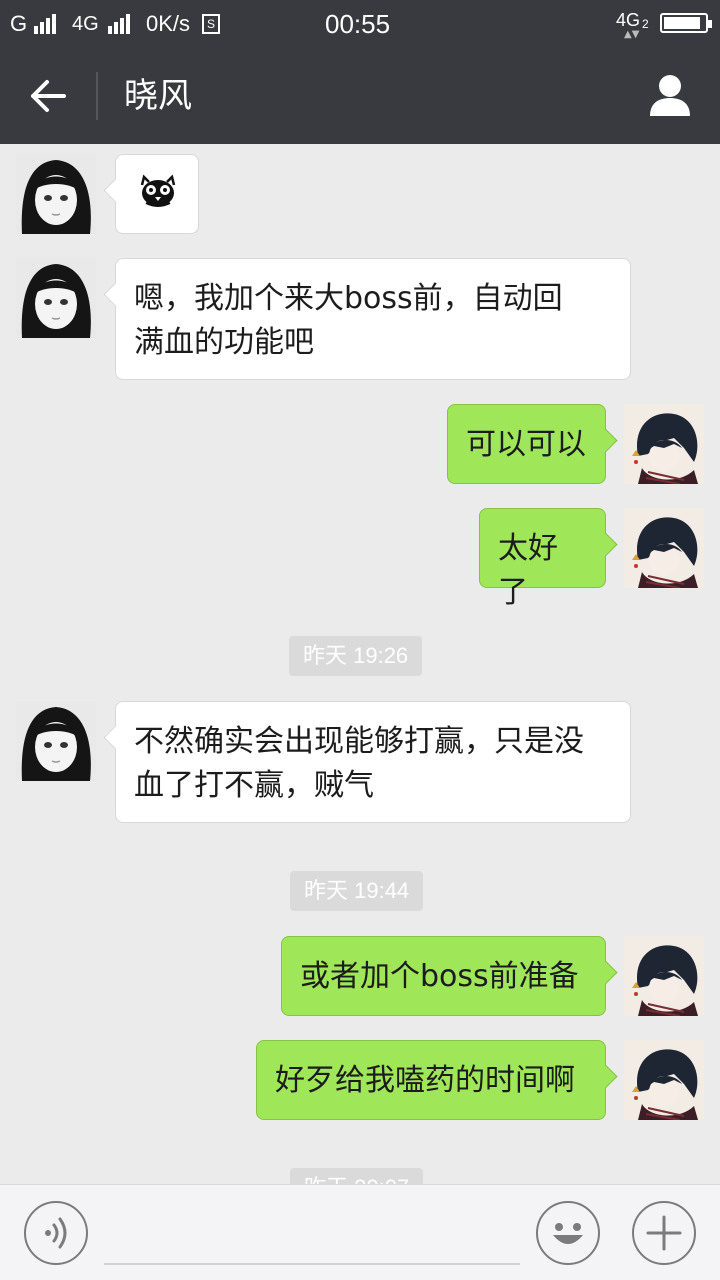  I want to click on message-bubble-mine: 太好了, so click(542, 559).